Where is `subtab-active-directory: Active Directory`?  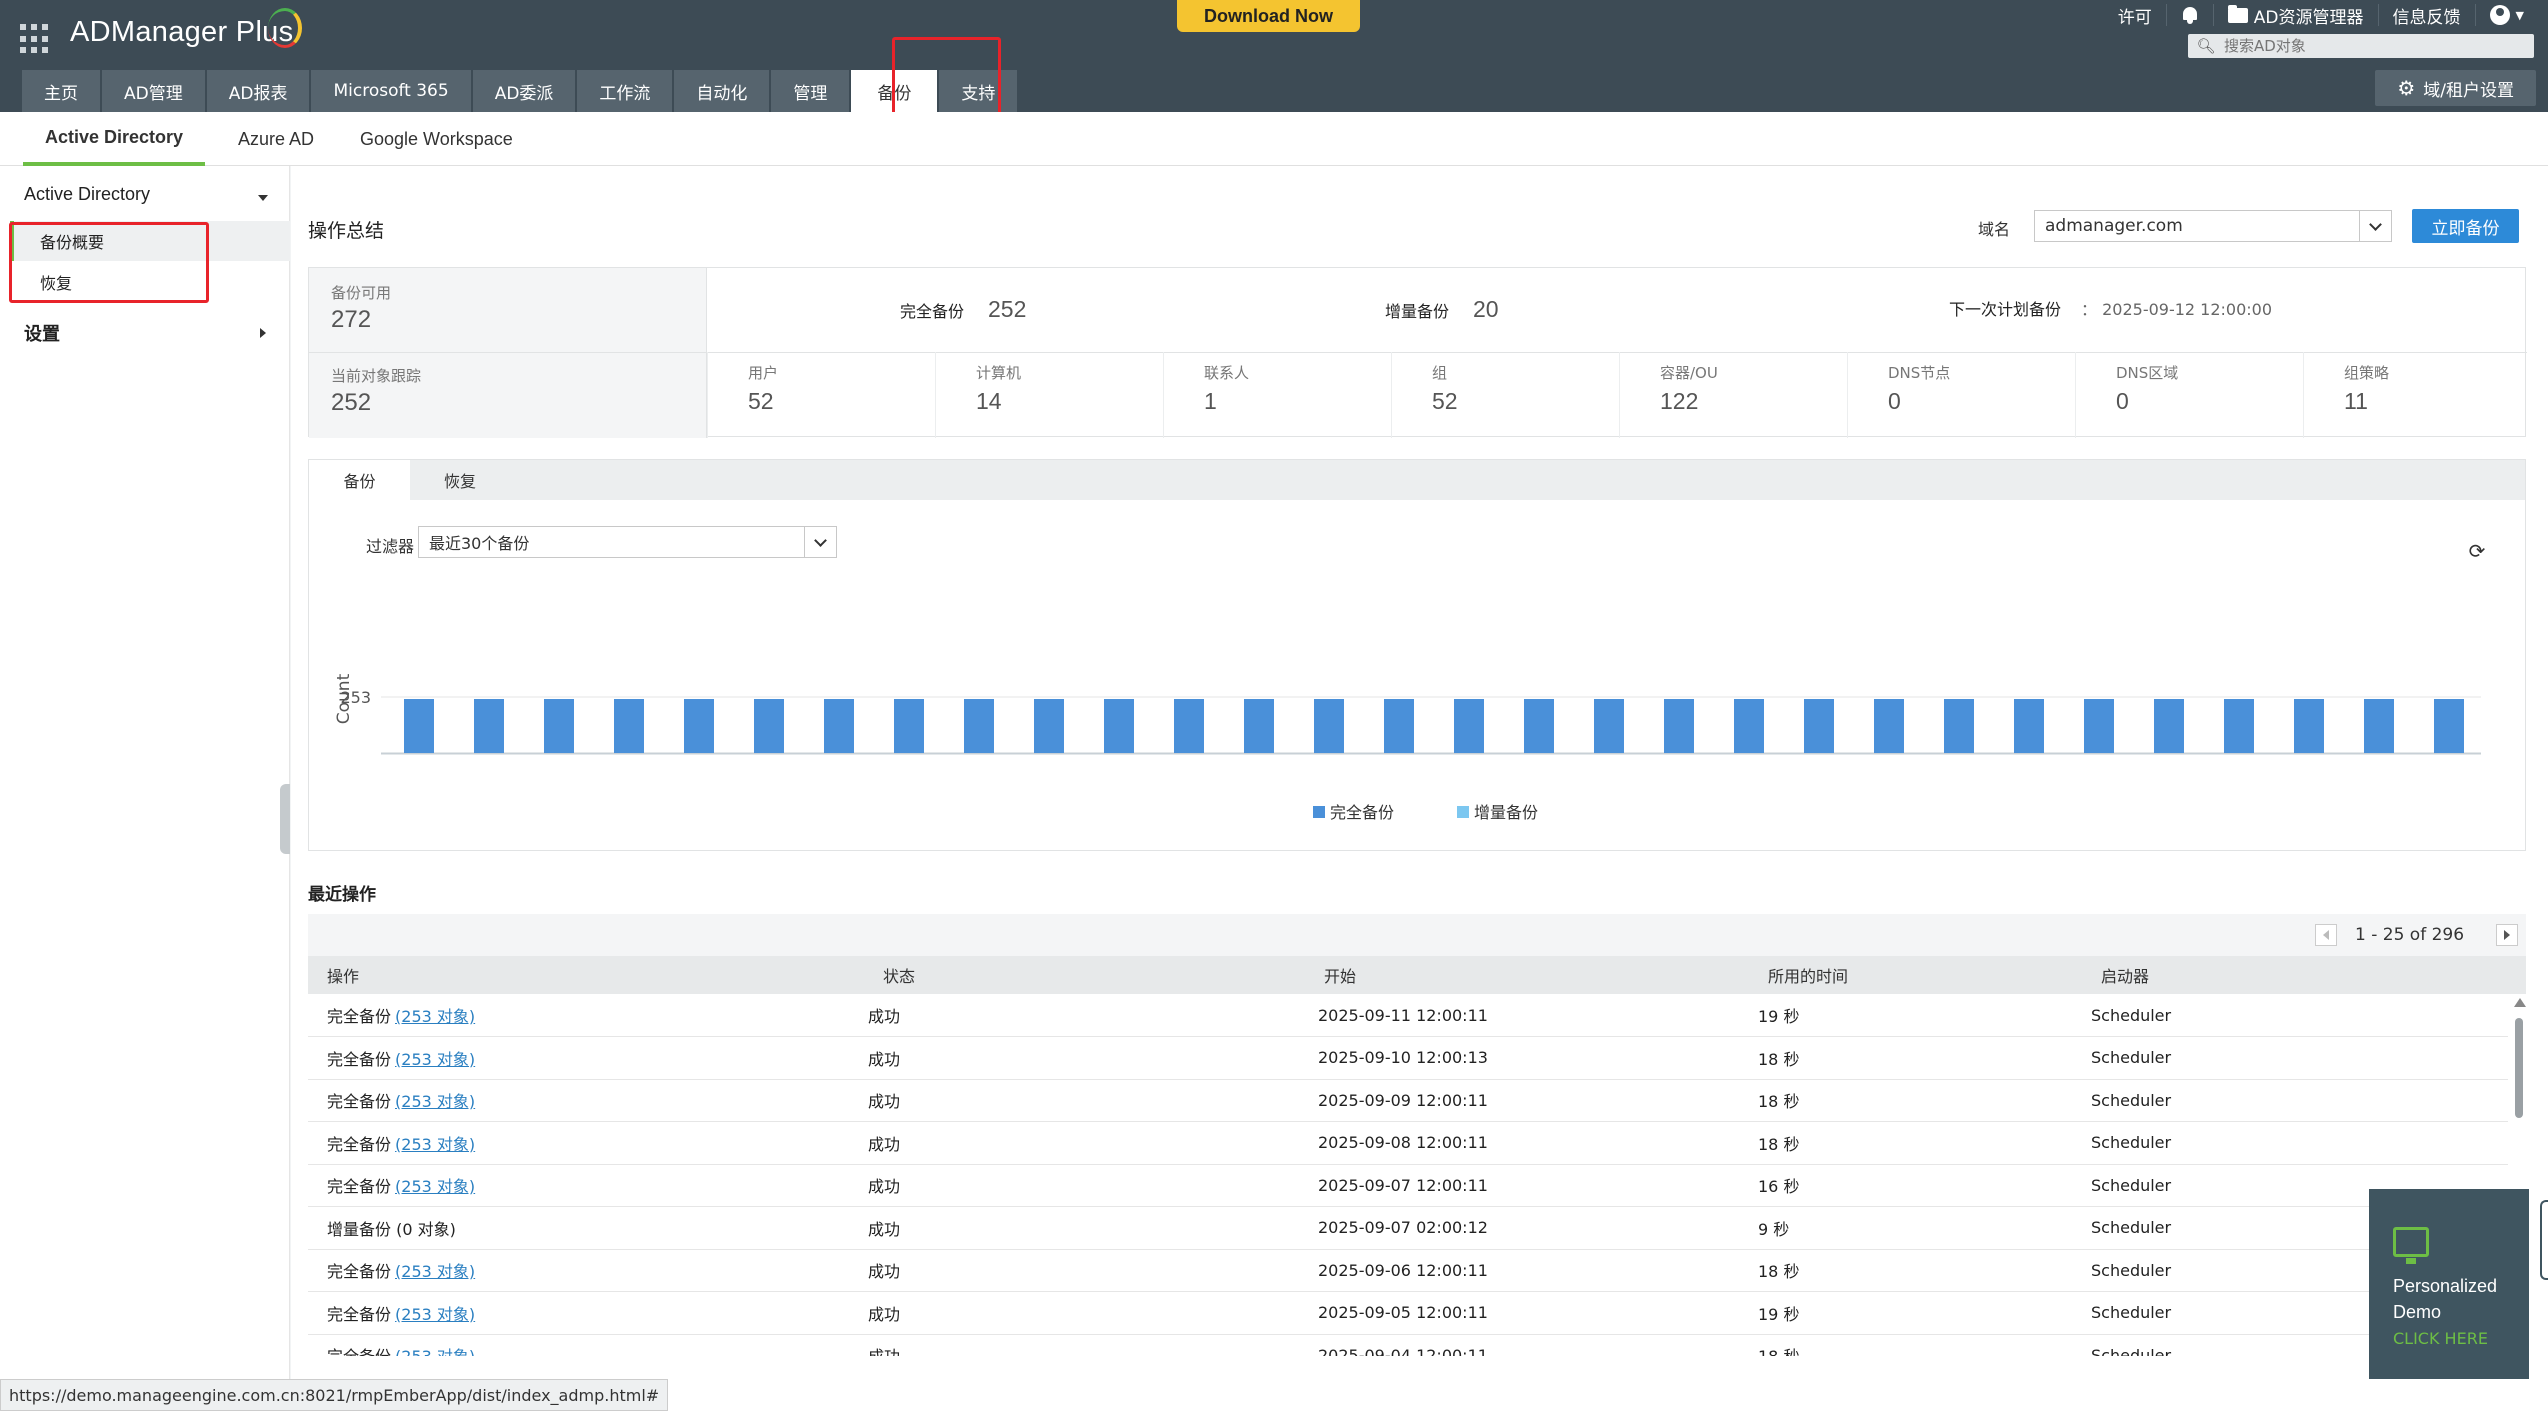
subtab-active-directory: Active Directory is located at coordinates (114, 139).